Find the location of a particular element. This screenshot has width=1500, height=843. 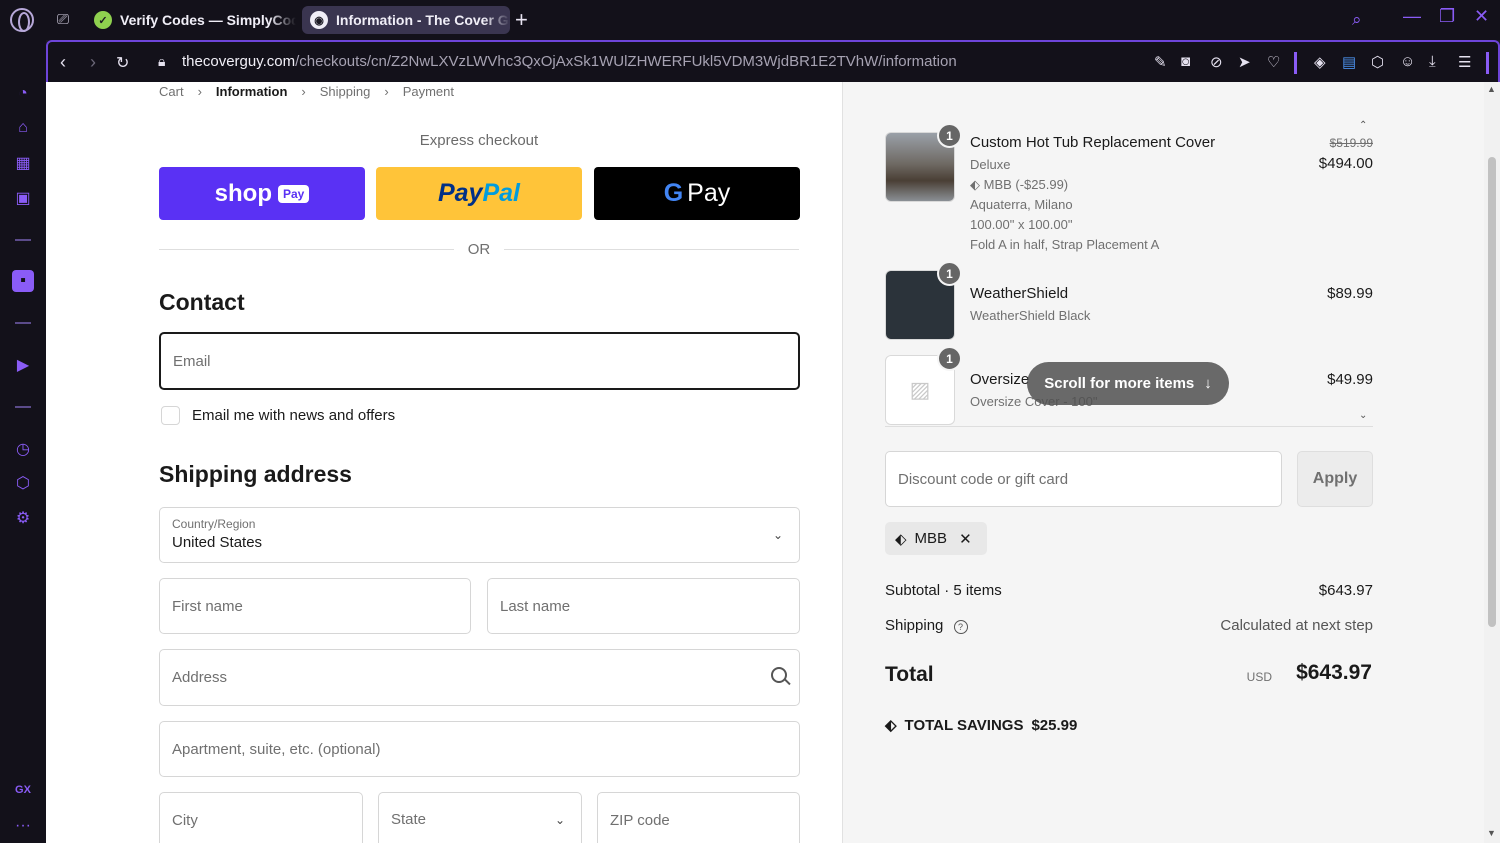

country-select: Country/Region United States ⌄ is located at coordinates (479, 535).